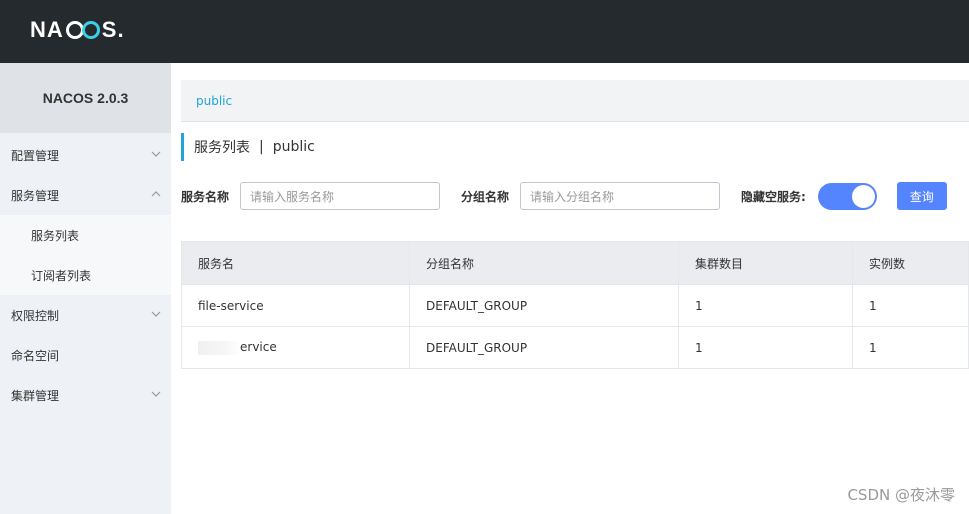 This screenshot has height=514, width=969. What do you see at coordinates (575, 101) in the screenshot?
I see `namespace-bar: public` at bounding box center [575, 101].